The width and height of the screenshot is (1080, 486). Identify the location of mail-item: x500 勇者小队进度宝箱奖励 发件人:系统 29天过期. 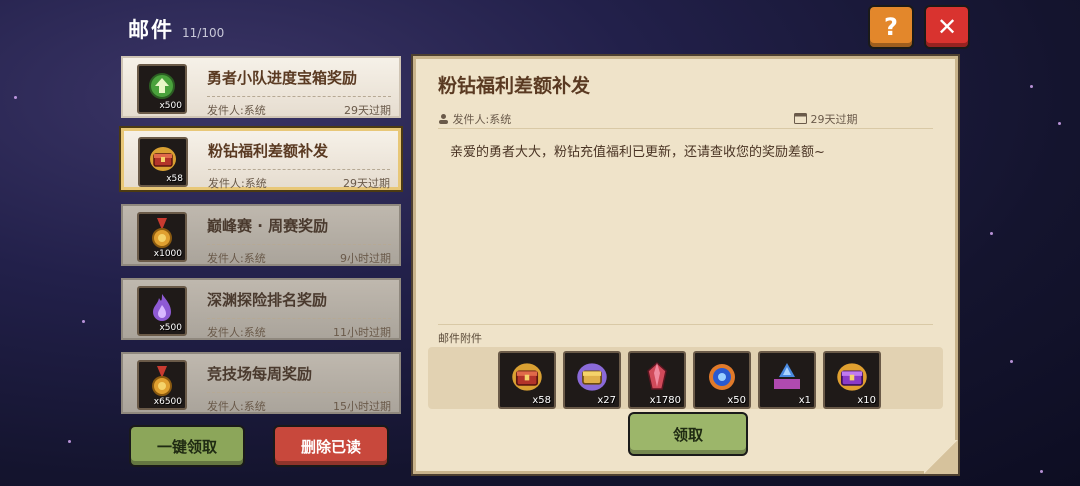
(261, 87).